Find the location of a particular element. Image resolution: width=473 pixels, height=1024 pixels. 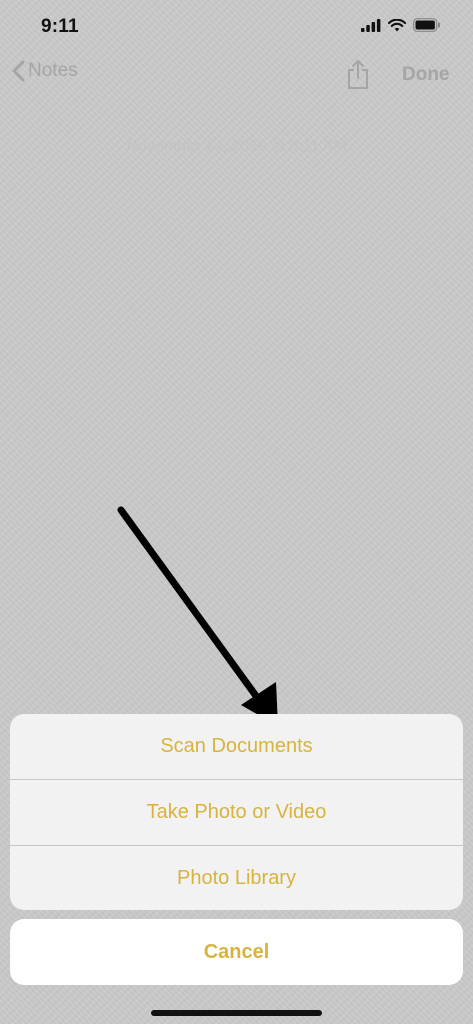

take-photo-or-video-button: Take Photo or Video is located at coordinates (236, 812).